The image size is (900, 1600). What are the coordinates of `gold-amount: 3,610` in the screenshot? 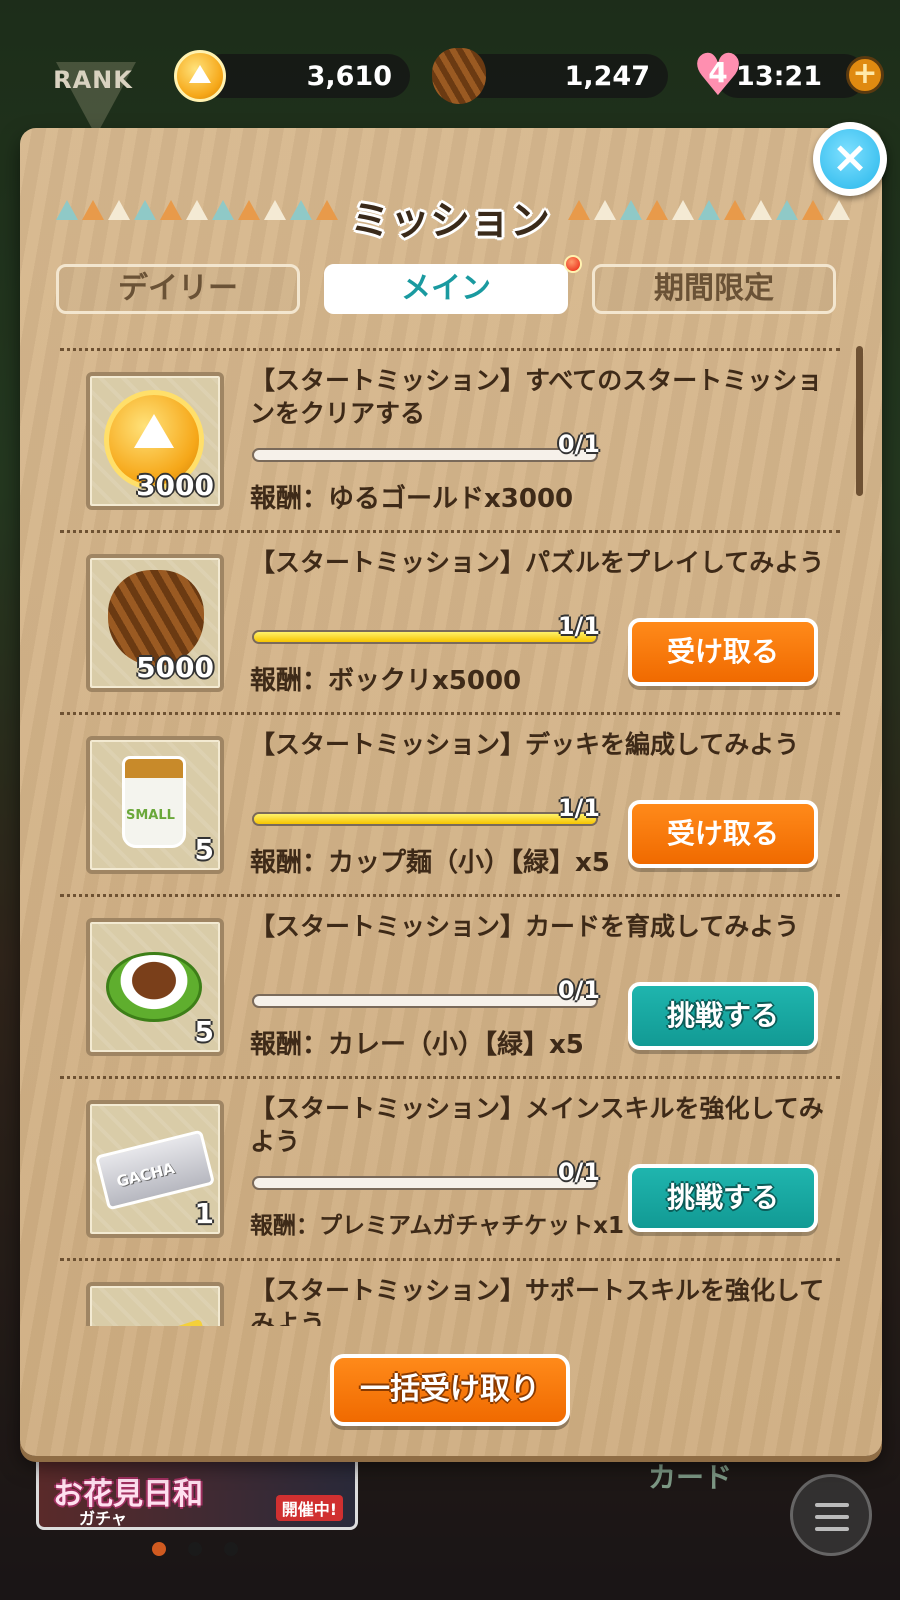 It's located at (349, 76).